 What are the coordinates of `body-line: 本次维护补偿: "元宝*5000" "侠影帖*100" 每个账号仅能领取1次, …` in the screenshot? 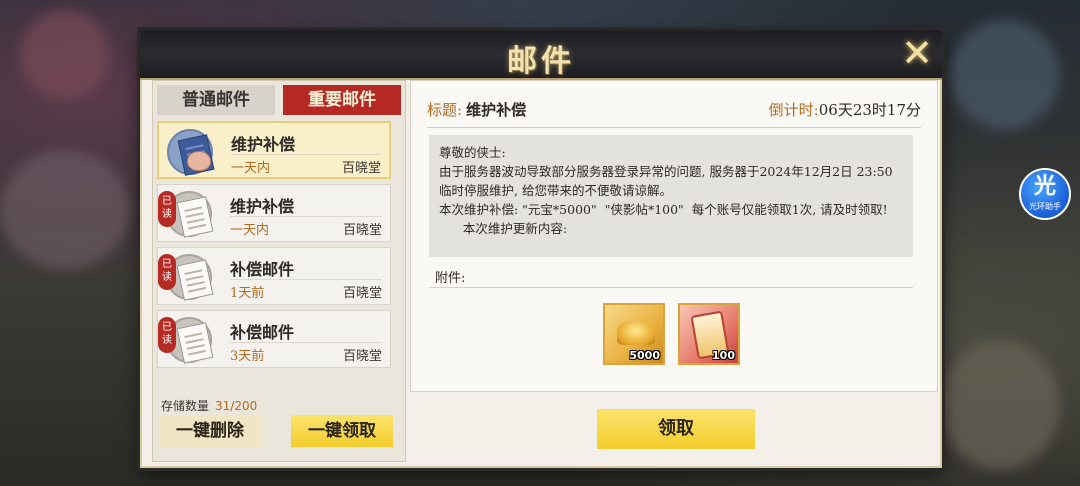 It's located at (663, 209).